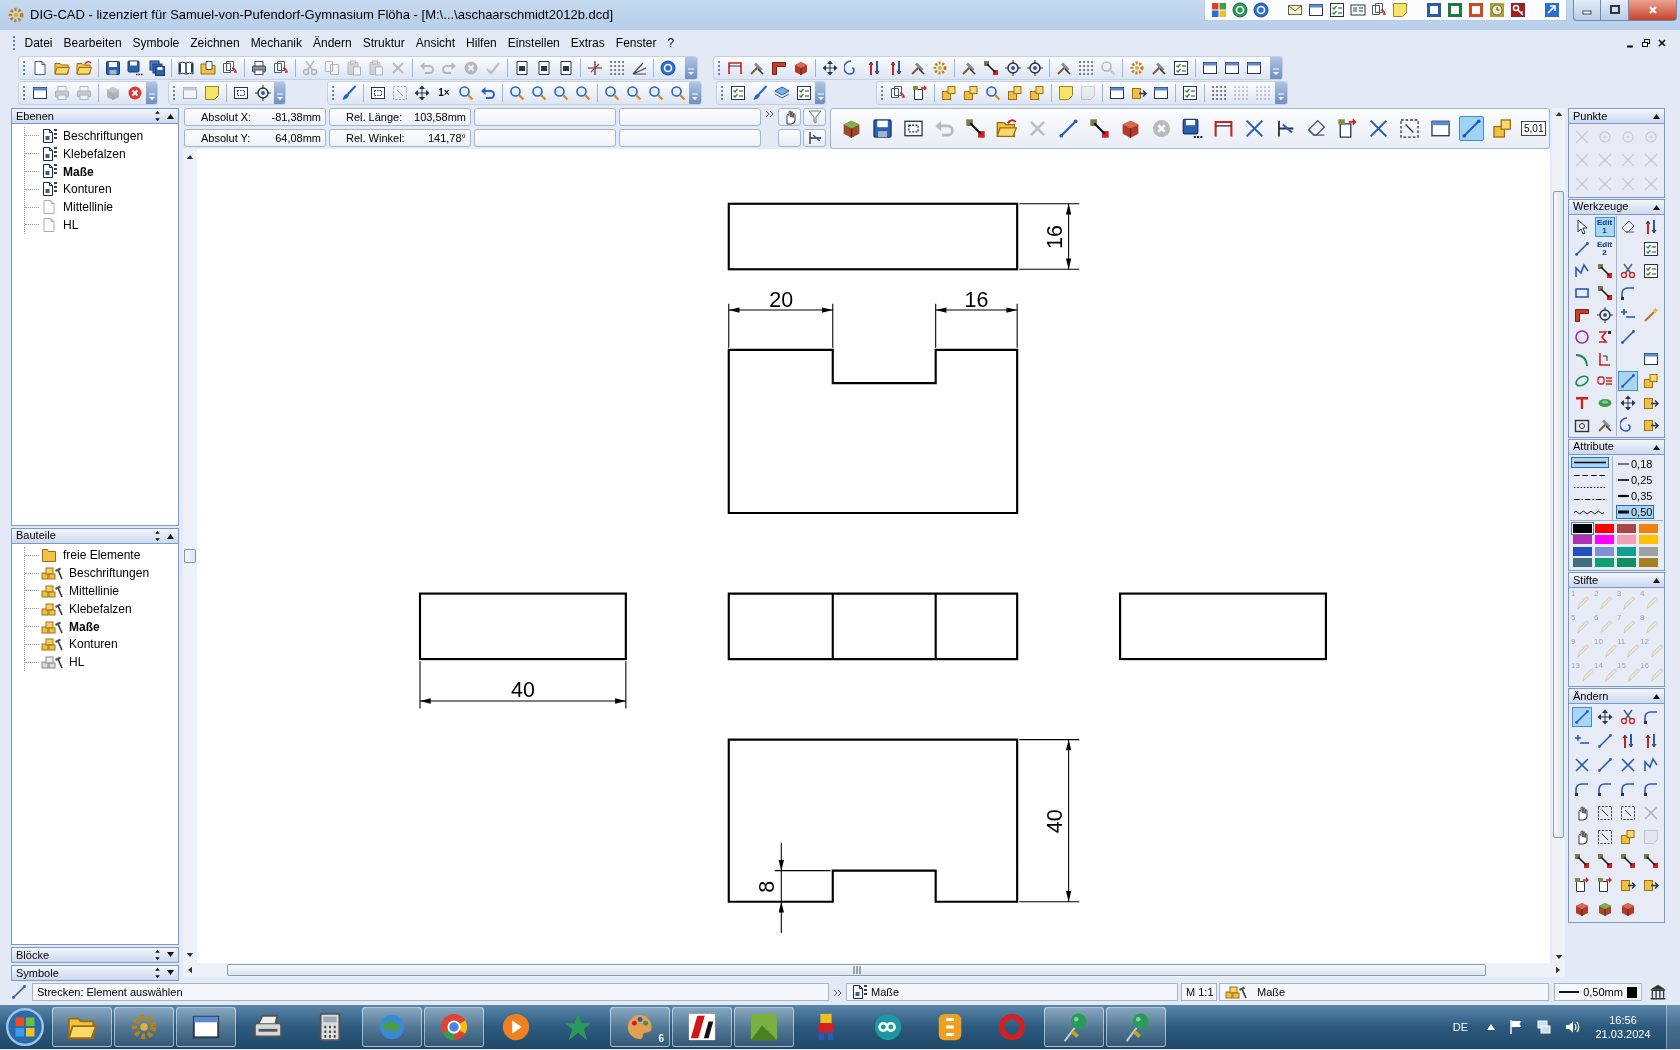  What do you see at coordinates (215, 43) in the screenshot?
I see `menu-item: Zeichnen` at bounding box center [215, 43].